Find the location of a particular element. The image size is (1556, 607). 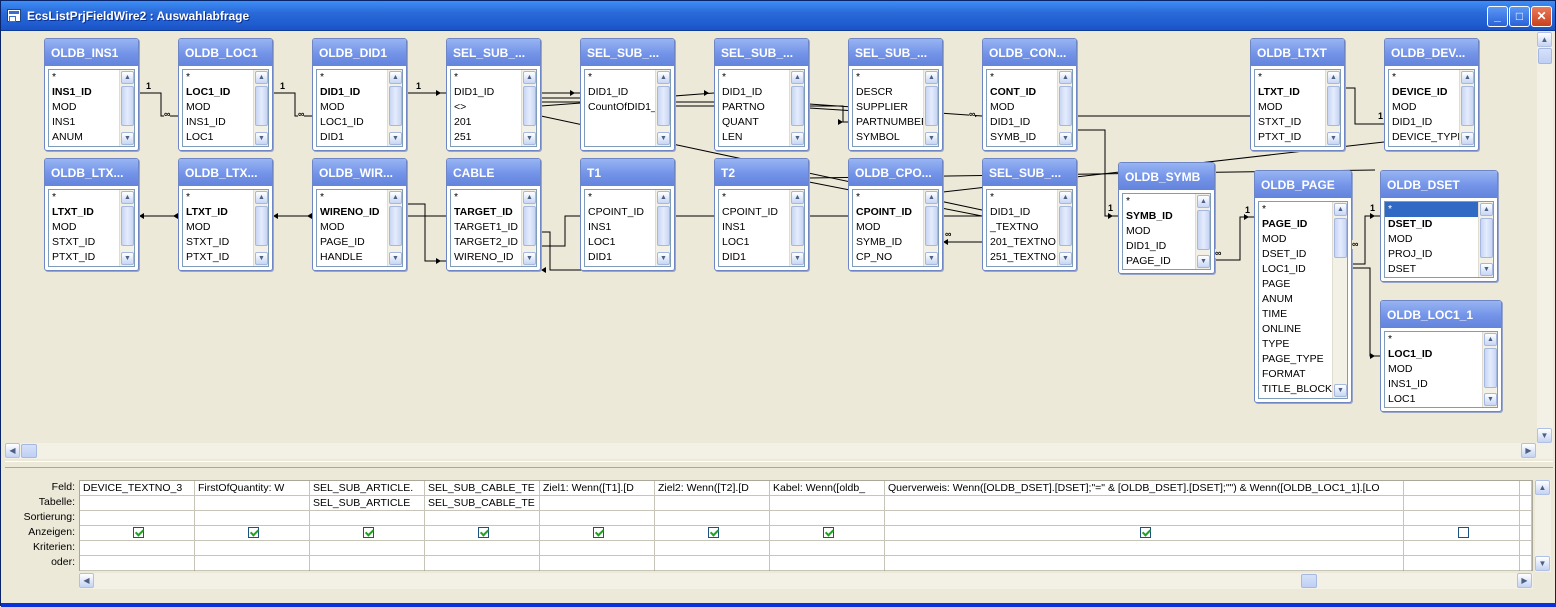

field-item: DSET_ID is located at coordinates (1296, 254).